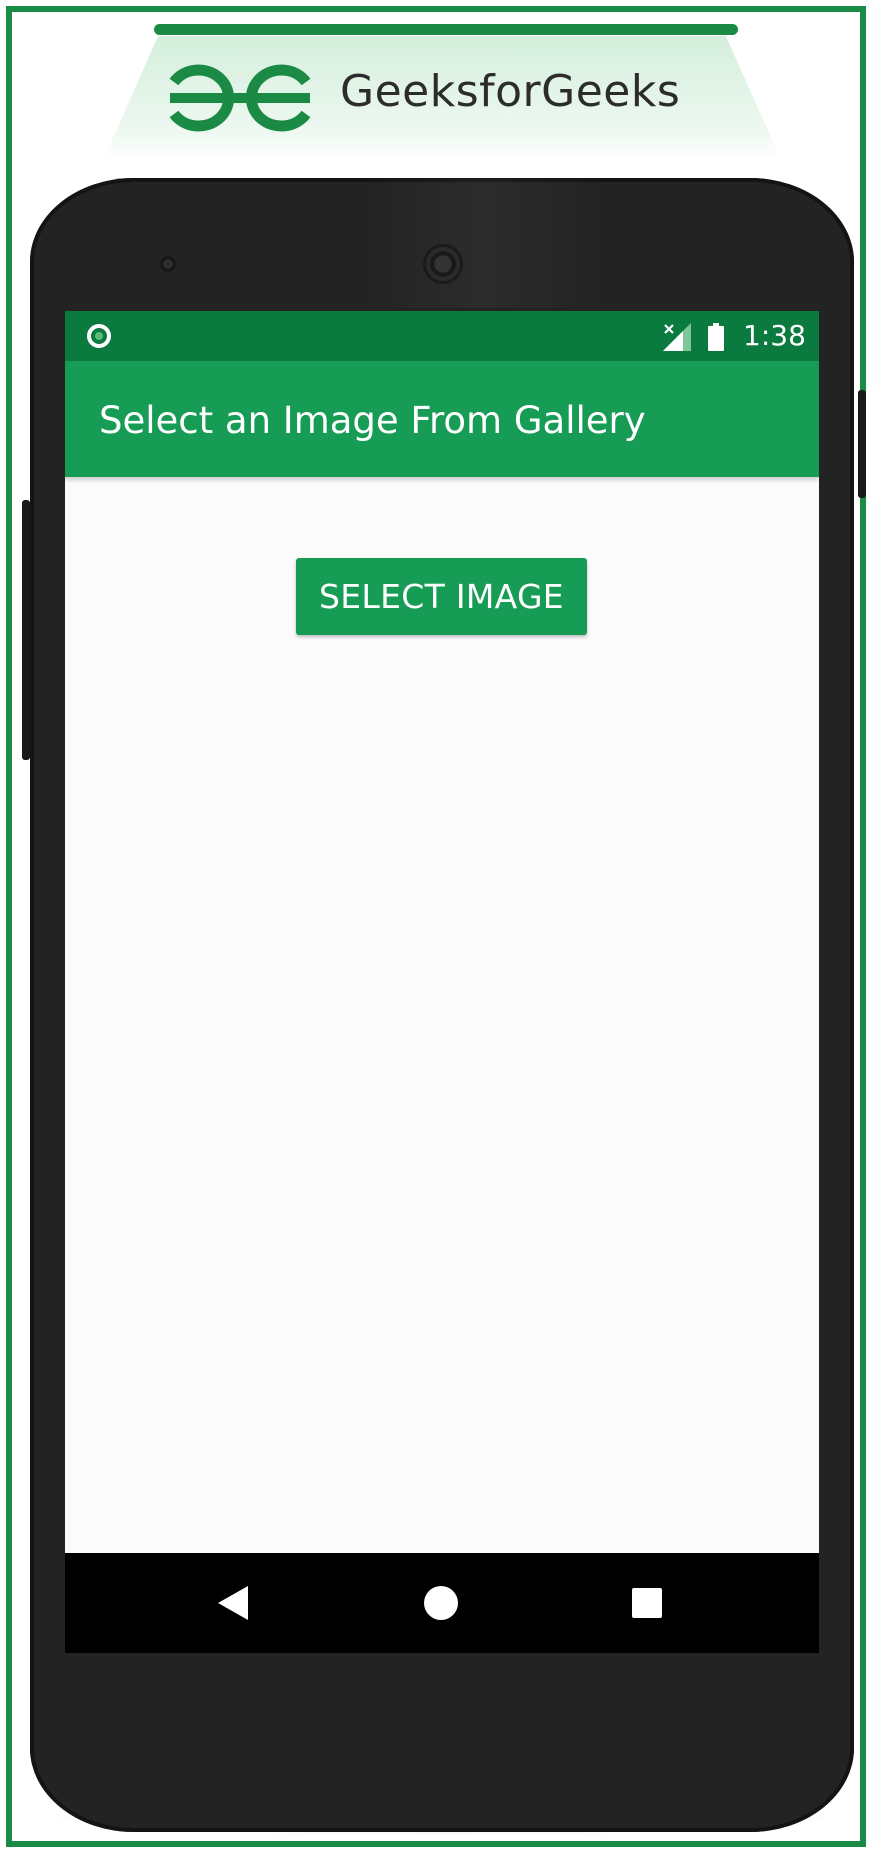 This screenshot has height=1865, width=884. I want to click on home-button, so click(441, 1603).